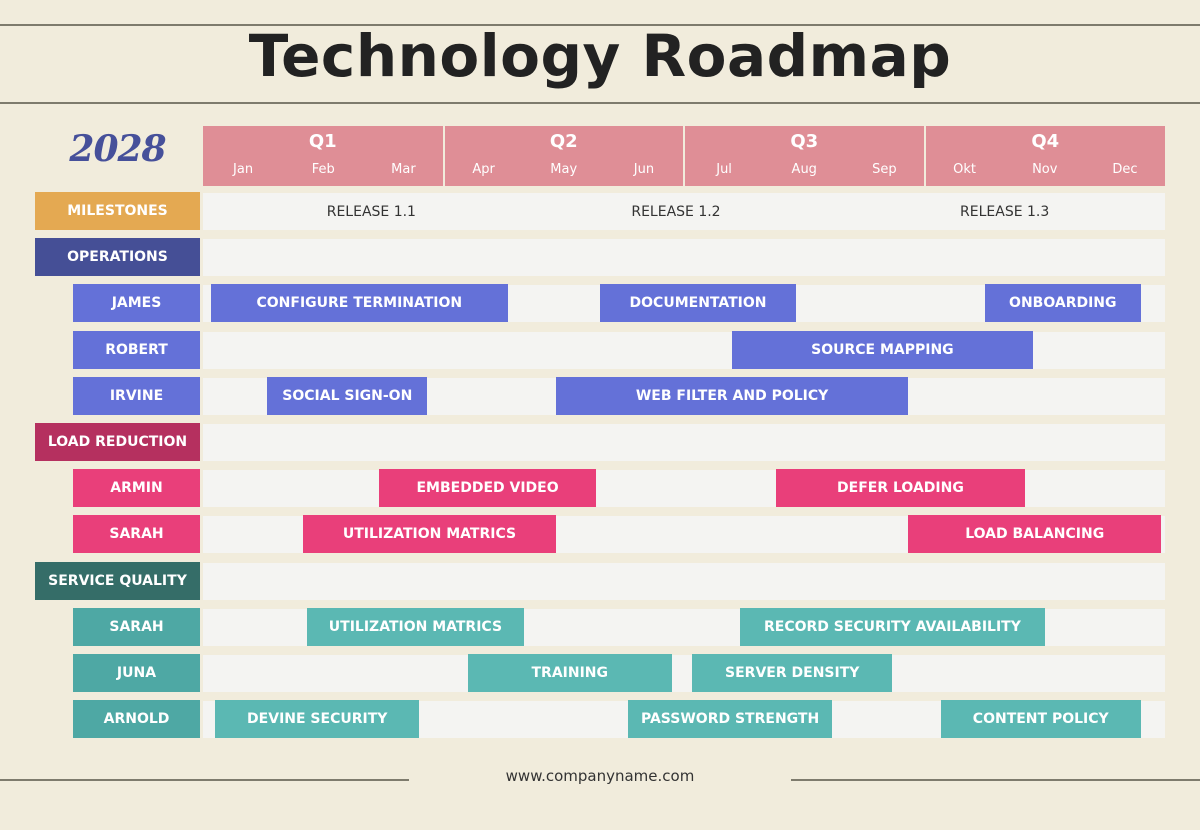 The image size is (1200, 830). I want to click on month-label: Nov, so click(1045, 169).